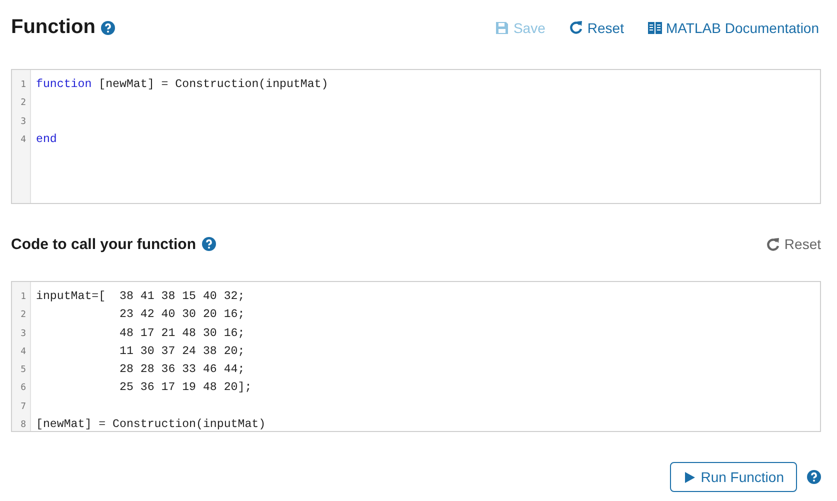 This screenshot has width=837, height=501. What do you see at coordinates (23, 407) in the screenshot?
I see `line-number: 7` at bounding box center [23, 407].